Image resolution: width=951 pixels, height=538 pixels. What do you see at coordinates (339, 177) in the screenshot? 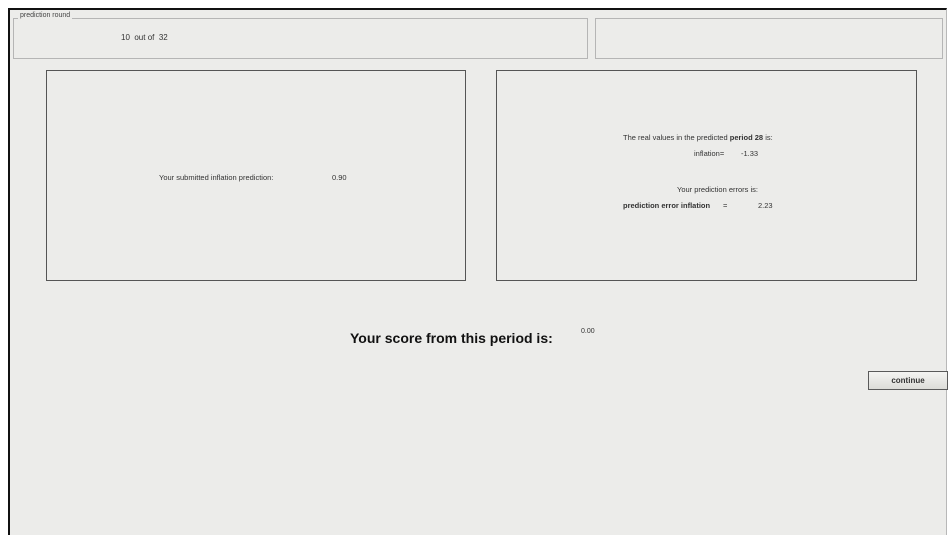
I see `submitted-prediction-value: 0.90` at bounding box center [339, 177].